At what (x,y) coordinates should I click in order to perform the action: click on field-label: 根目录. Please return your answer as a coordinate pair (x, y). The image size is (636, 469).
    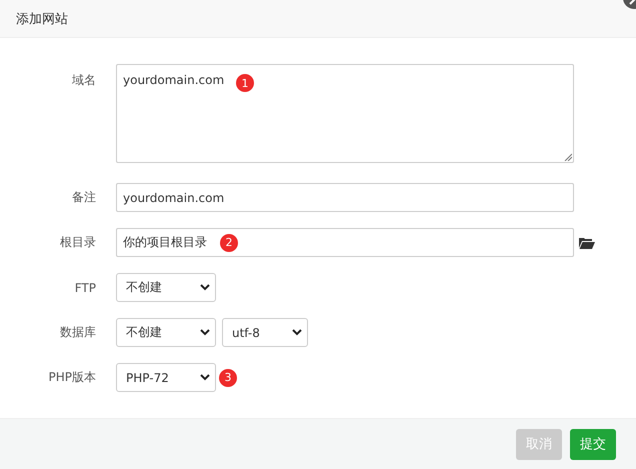
    Looking at the image, I should click on (77, 242).